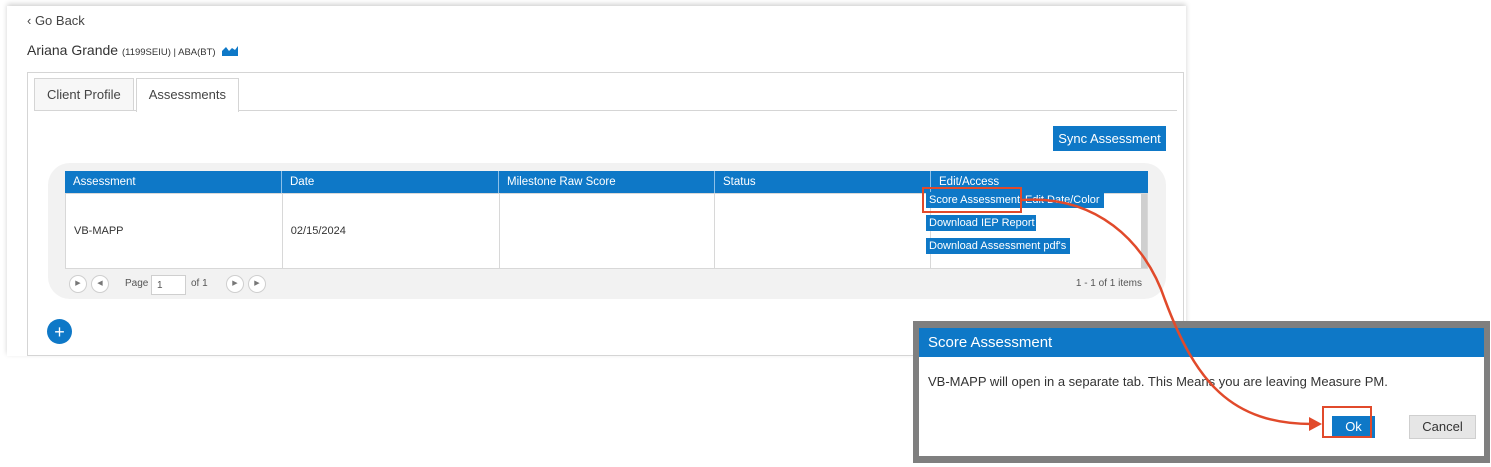  What do you see at coordinates (100, 284) in the screenshot?
I see `prev-page-icon: ◀` at bounding box center [100, 284].